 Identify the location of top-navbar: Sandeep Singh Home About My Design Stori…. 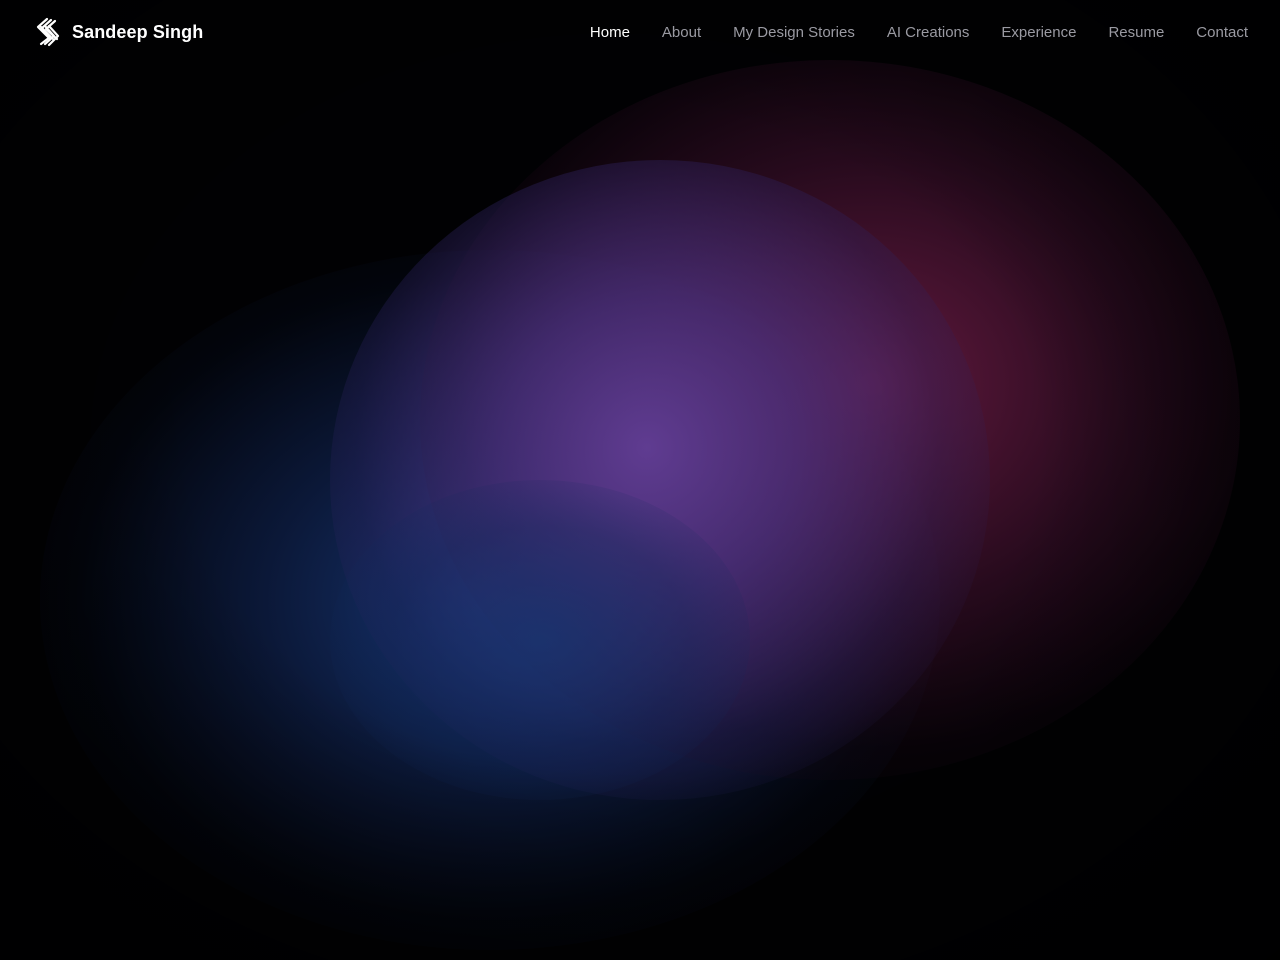
(640, 32).